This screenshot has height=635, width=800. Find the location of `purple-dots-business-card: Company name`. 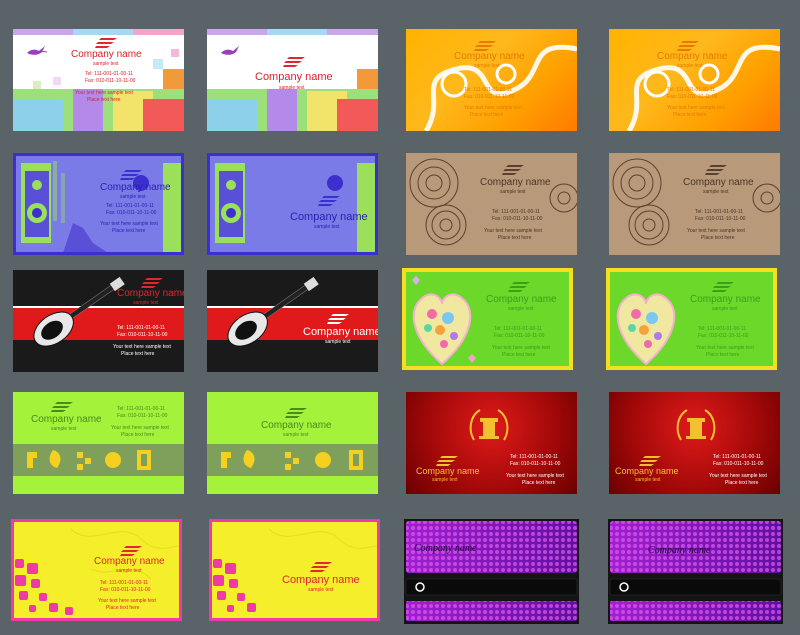

purple-dots-business-card: Company name is located at coordinates (491, 571).